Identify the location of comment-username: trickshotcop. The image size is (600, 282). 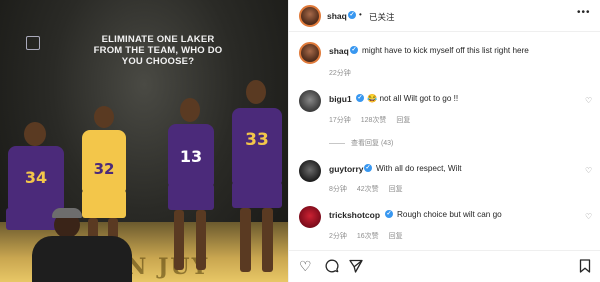
(354, 215).